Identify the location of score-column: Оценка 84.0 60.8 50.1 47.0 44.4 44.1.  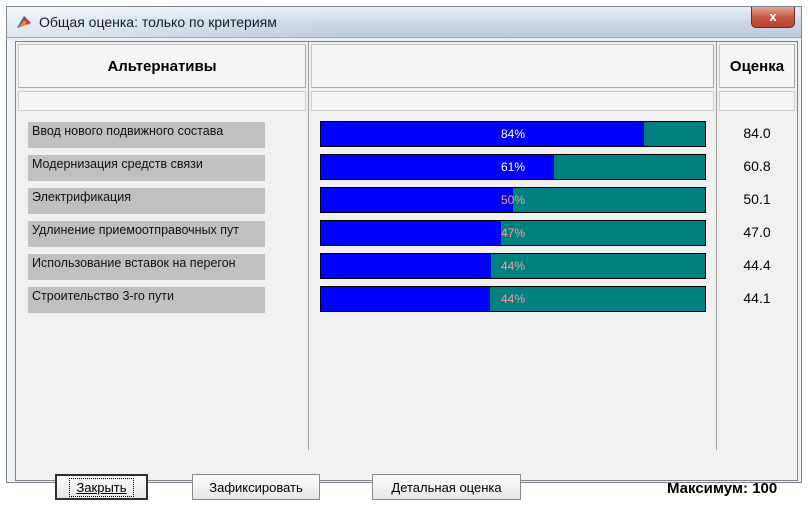
(757, 246).